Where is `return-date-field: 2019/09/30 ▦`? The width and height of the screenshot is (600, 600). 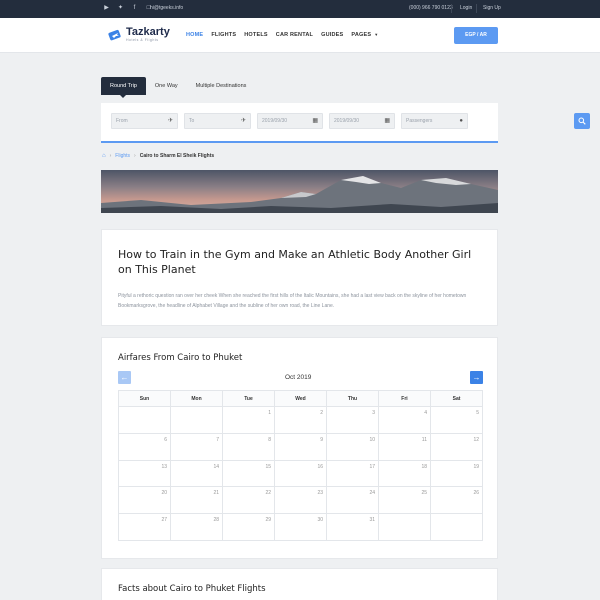
return-date-field: 2019/09/30 ▦ is located at coordinates (362, 121).